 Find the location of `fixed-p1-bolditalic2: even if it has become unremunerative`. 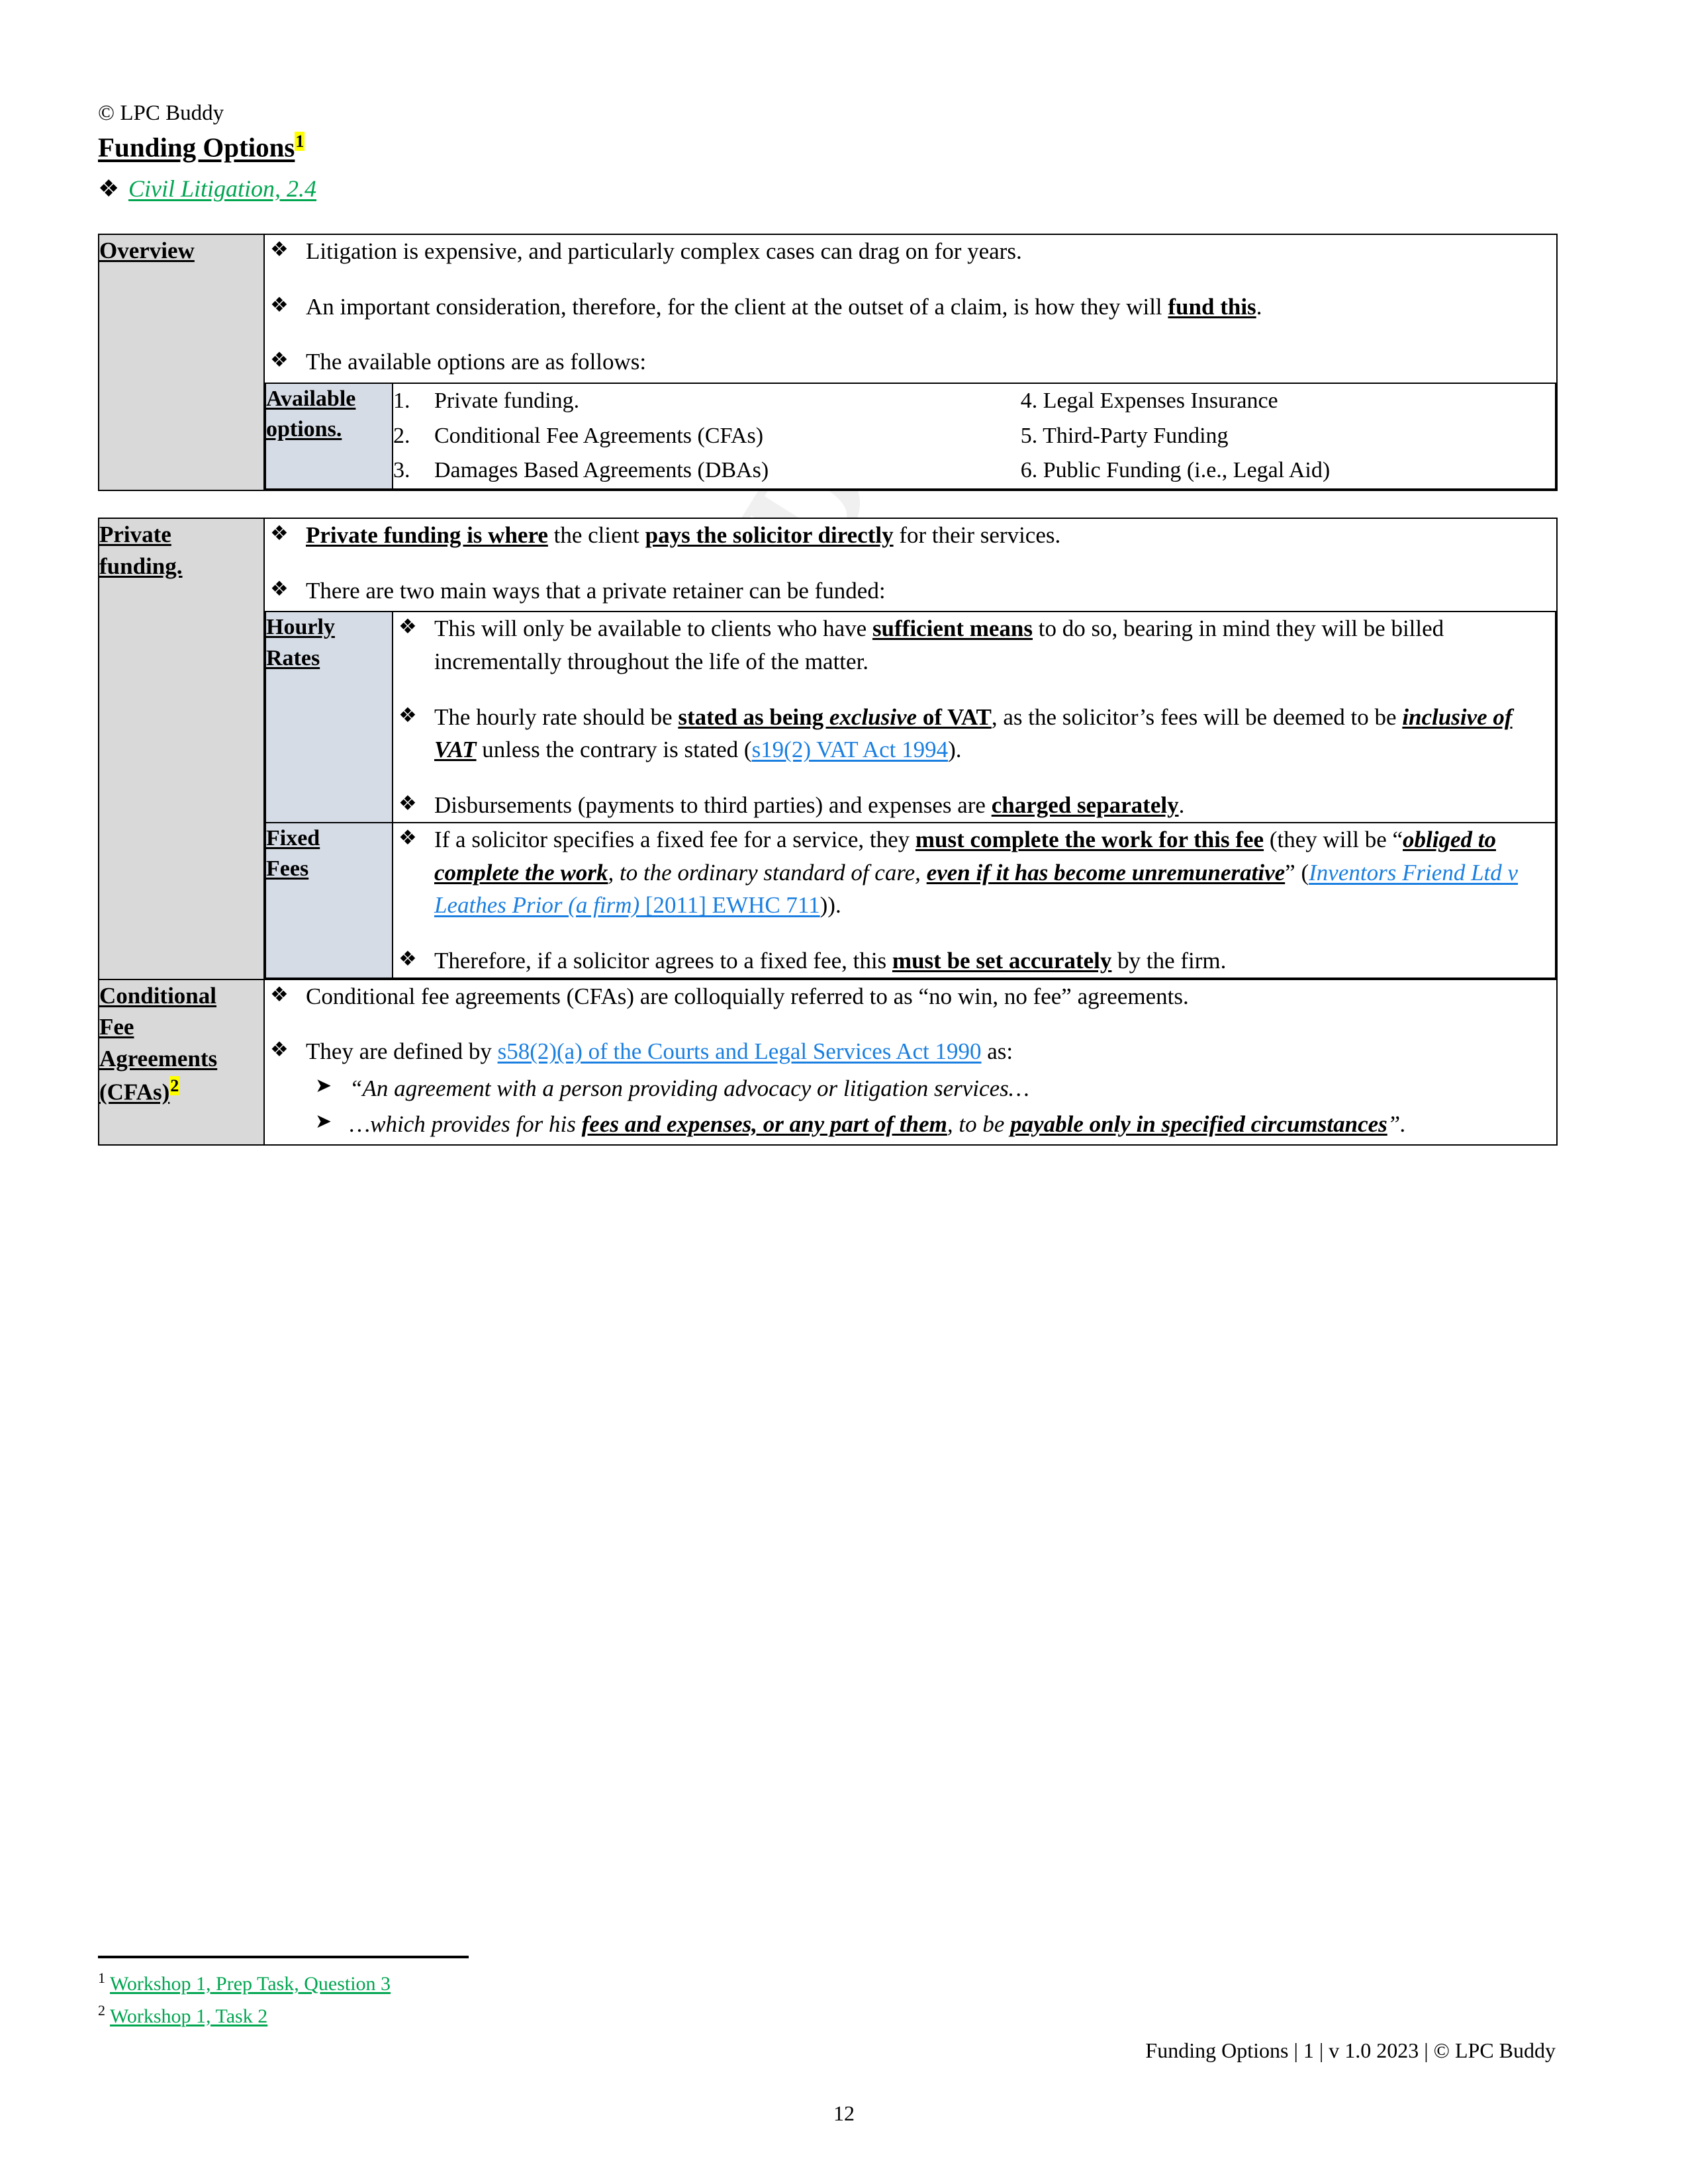

fixed-p1-bolditalic2: even if it has become unremunerative is located at coordinates (1106, 872).